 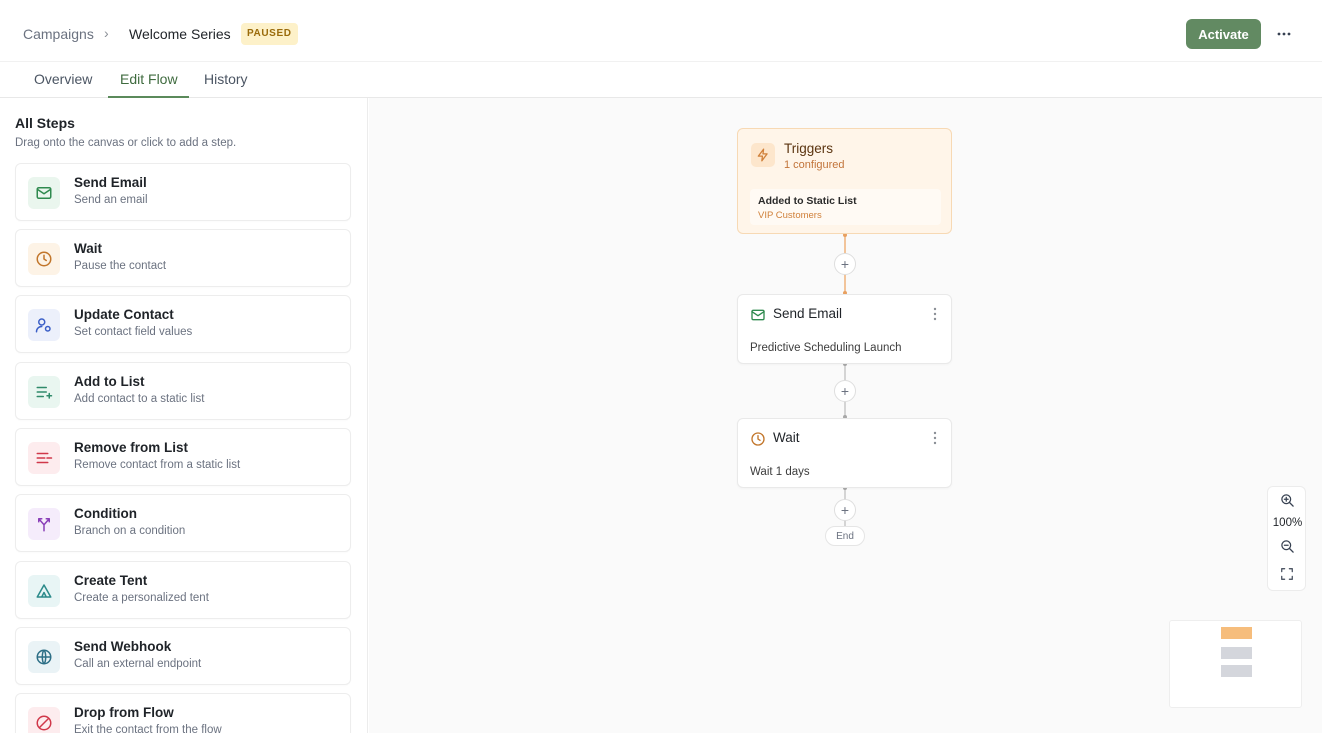 What do you see at coordinates (109, 381) in the screenshot?
I see `step-name: Add to List` at bounding box center [109, 381].